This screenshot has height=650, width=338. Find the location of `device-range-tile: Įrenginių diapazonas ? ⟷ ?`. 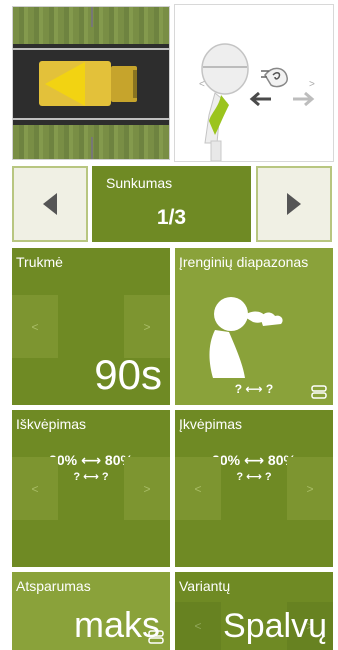

device-range-tile: Įrenginių diapazonas ? ⟷ ? is located at coordinates (254, 326).